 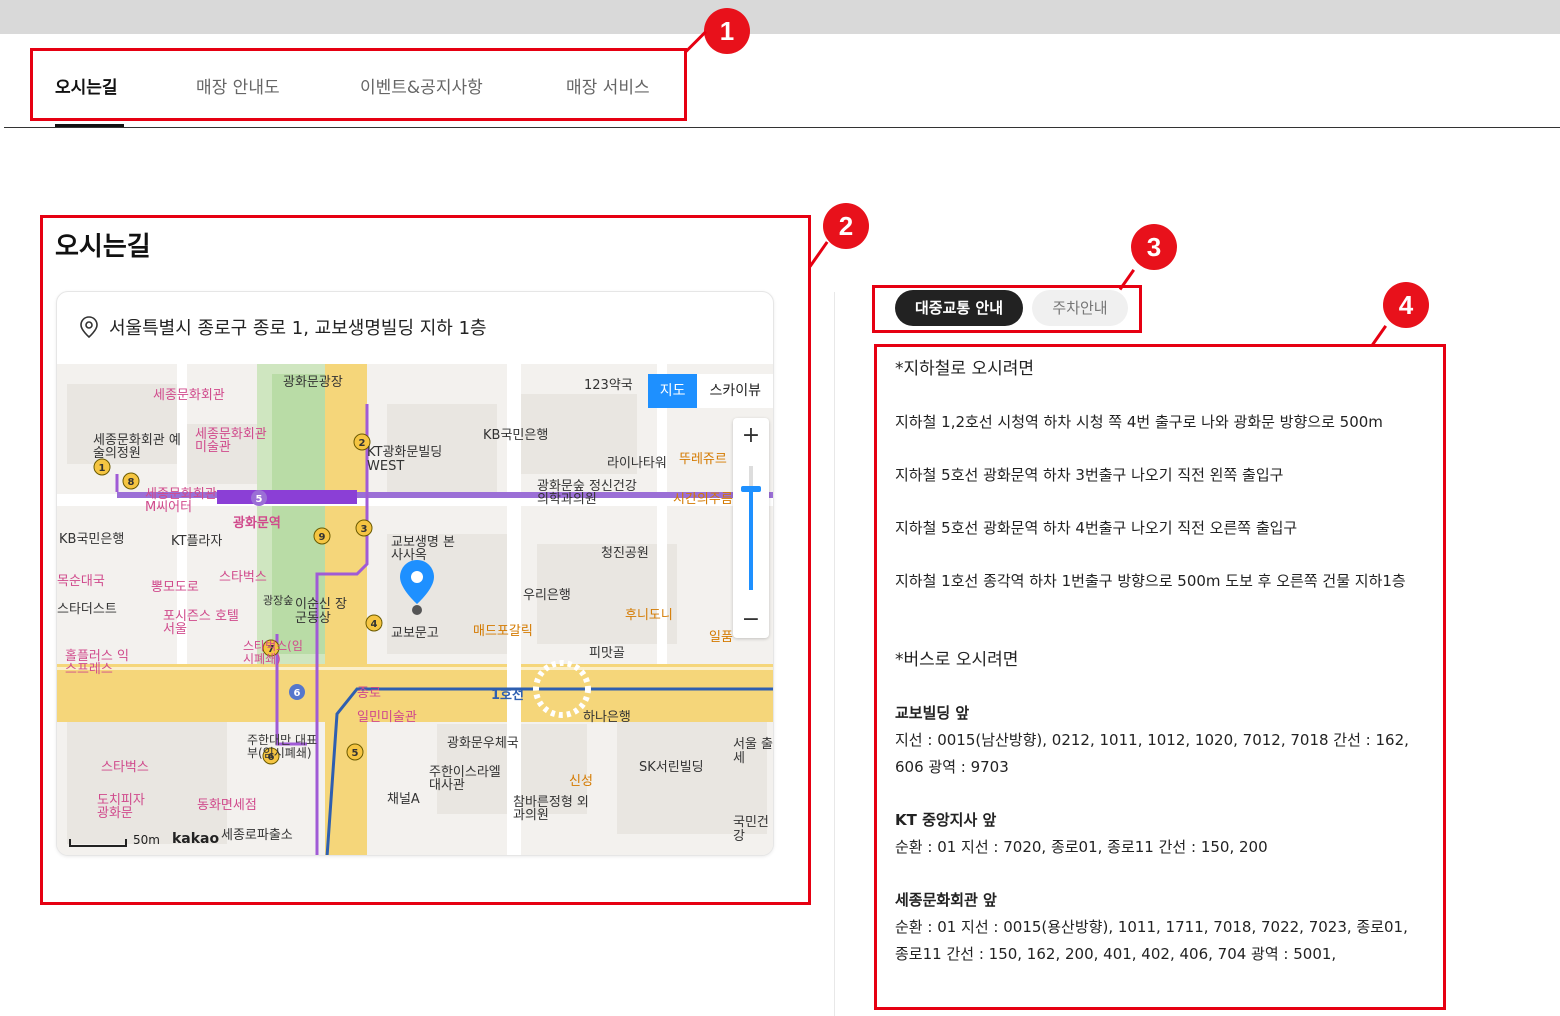 I want to click on annotation-badge-3: 3, so click(x=1154, y=247).